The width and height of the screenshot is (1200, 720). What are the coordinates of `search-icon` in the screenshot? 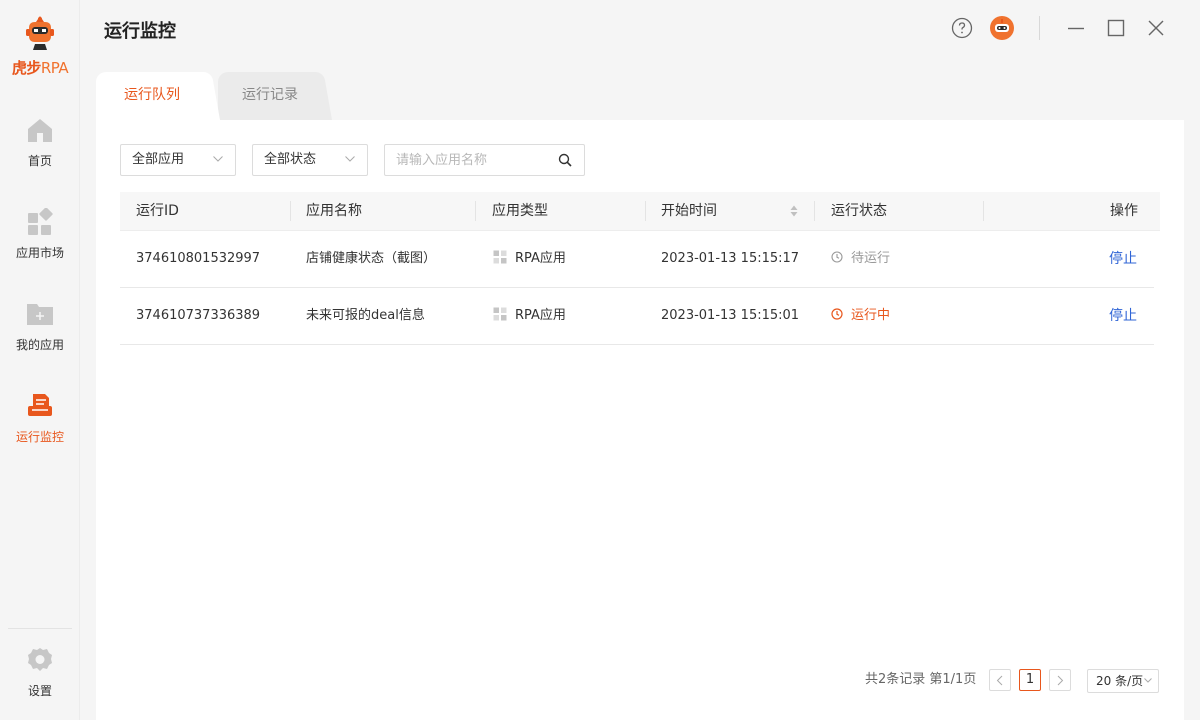 It's located at (565, 160).